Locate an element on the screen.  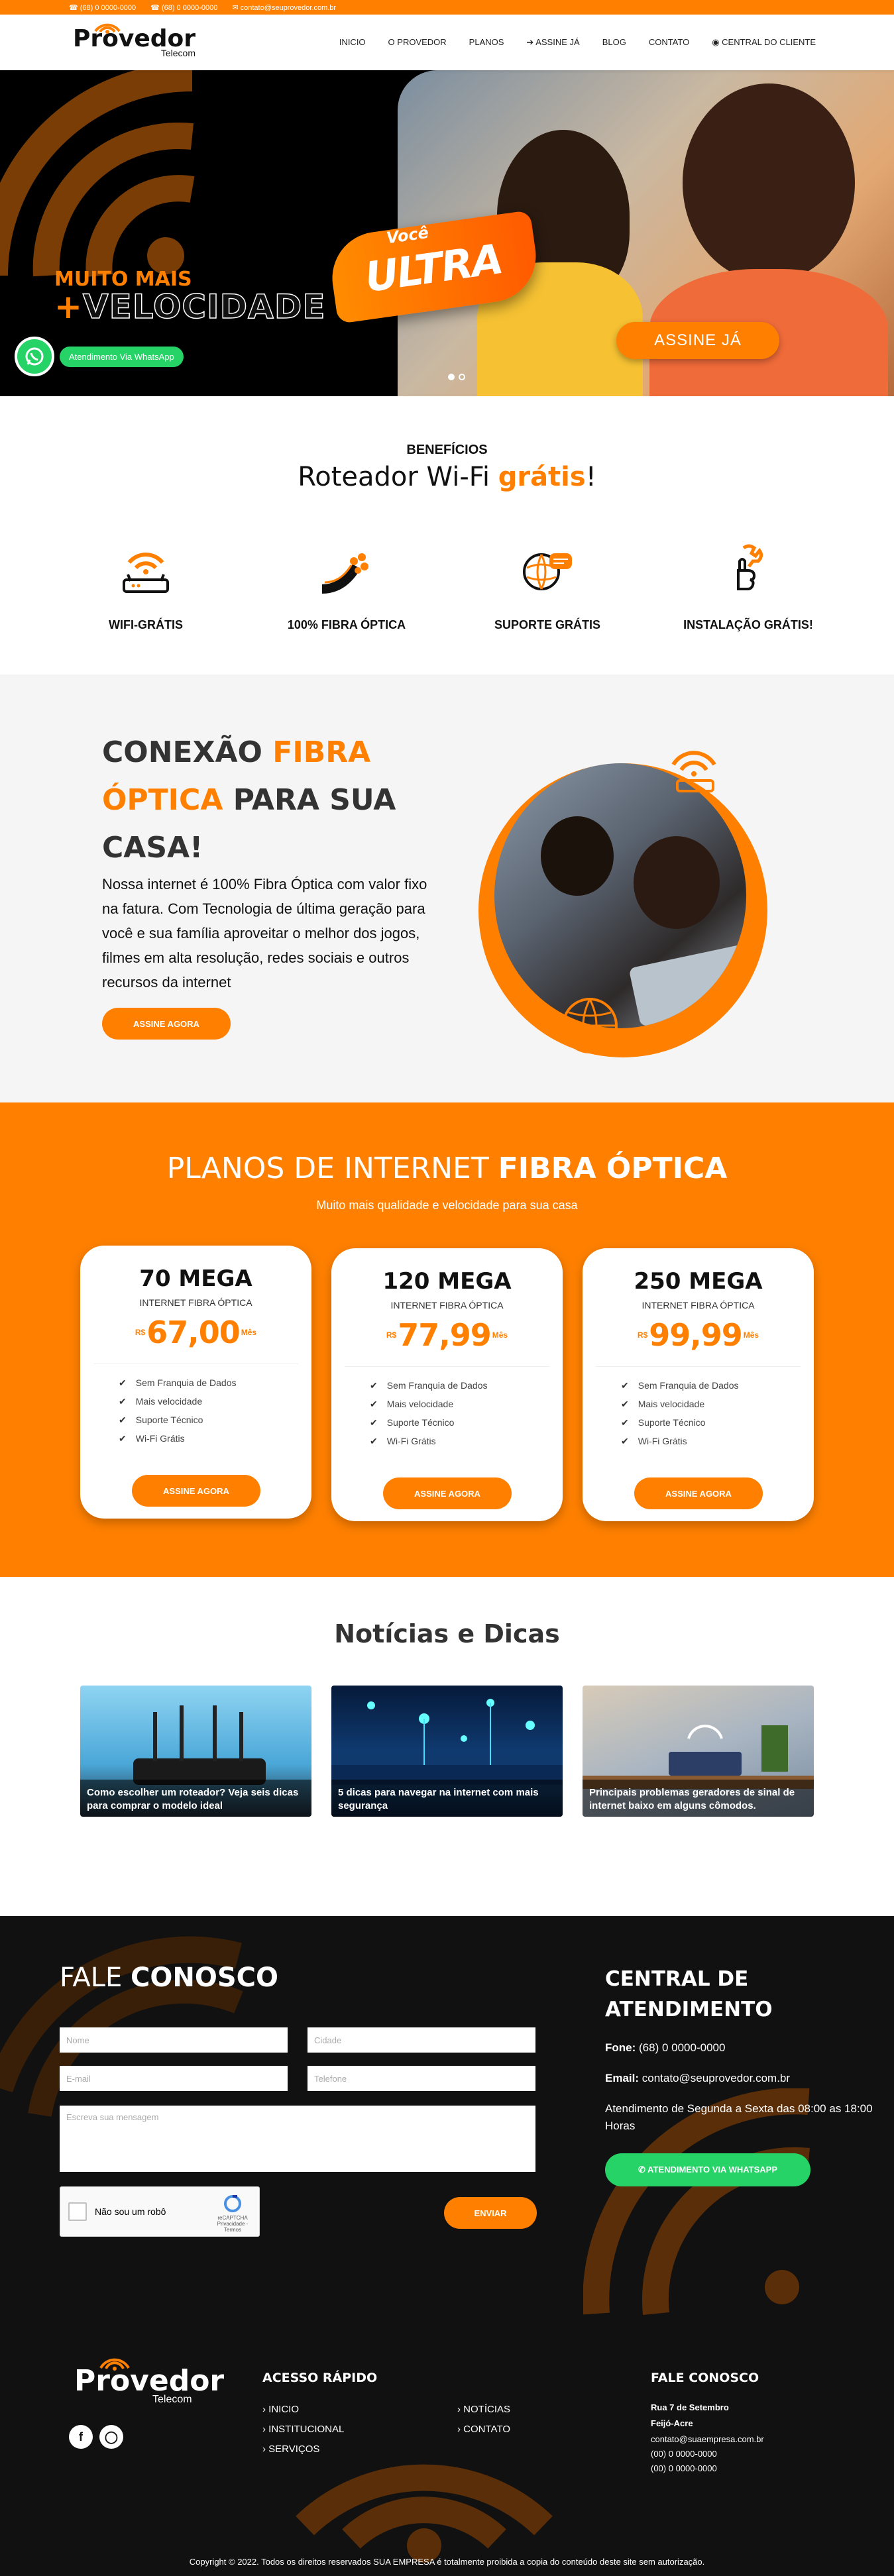
whatsapp-support-button: ✆ ATENDIMENTO VIA WHATSAPP is located at coordinates (707, 2169).